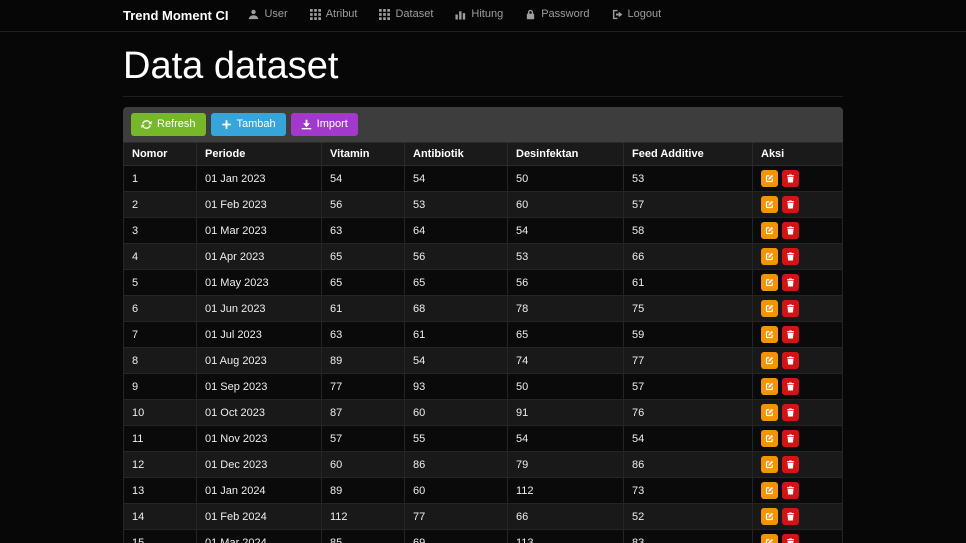 The height and width of the screenshot is (543, 966). Describe the element at coordinates (248, 125) in the screenshot. I see `tambah-button: Tambah` at that location.